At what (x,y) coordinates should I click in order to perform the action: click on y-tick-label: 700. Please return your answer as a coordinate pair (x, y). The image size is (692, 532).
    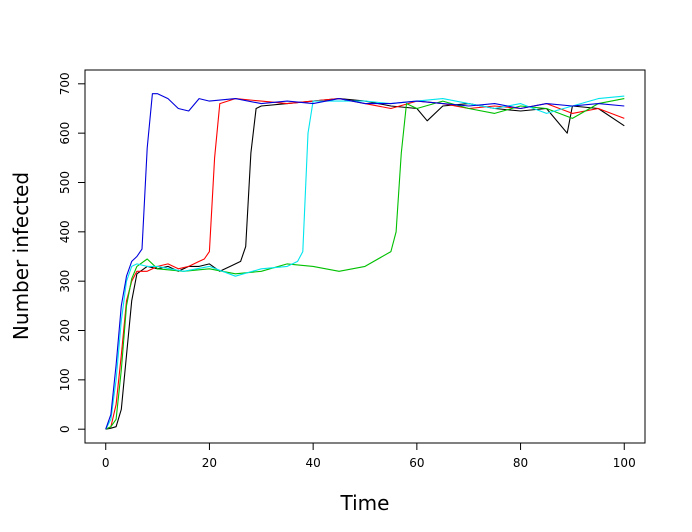
    Looking at the image, I should click on (65, 83).